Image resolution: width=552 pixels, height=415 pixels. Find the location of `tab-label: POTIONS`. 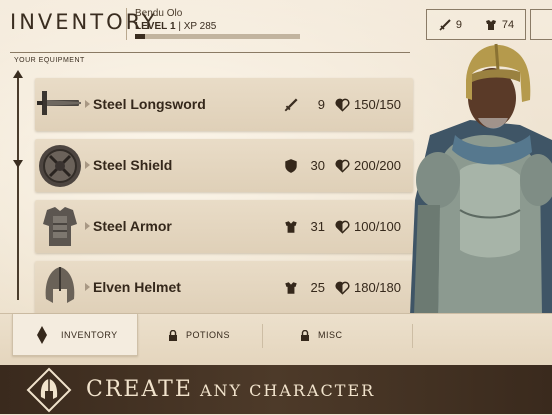

tab-label: POTIONS is located at coordinates (208, 335).